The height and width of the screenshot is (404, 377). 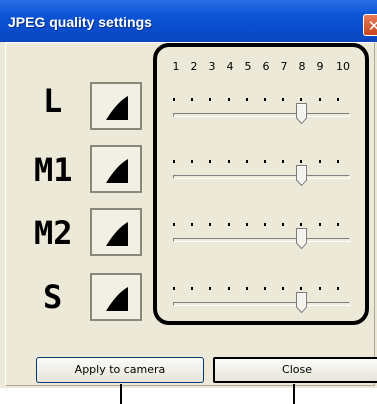 I want to click on quality-box-l, so click(x=116, y=106).